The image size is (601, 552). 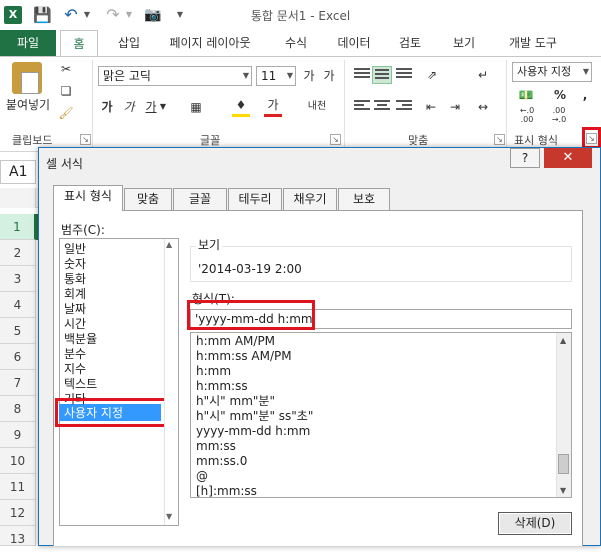 What do you see at coordinates (114, 249) in the screenshot?
I see `category-item: 일반` at bounding box center [114, 249].